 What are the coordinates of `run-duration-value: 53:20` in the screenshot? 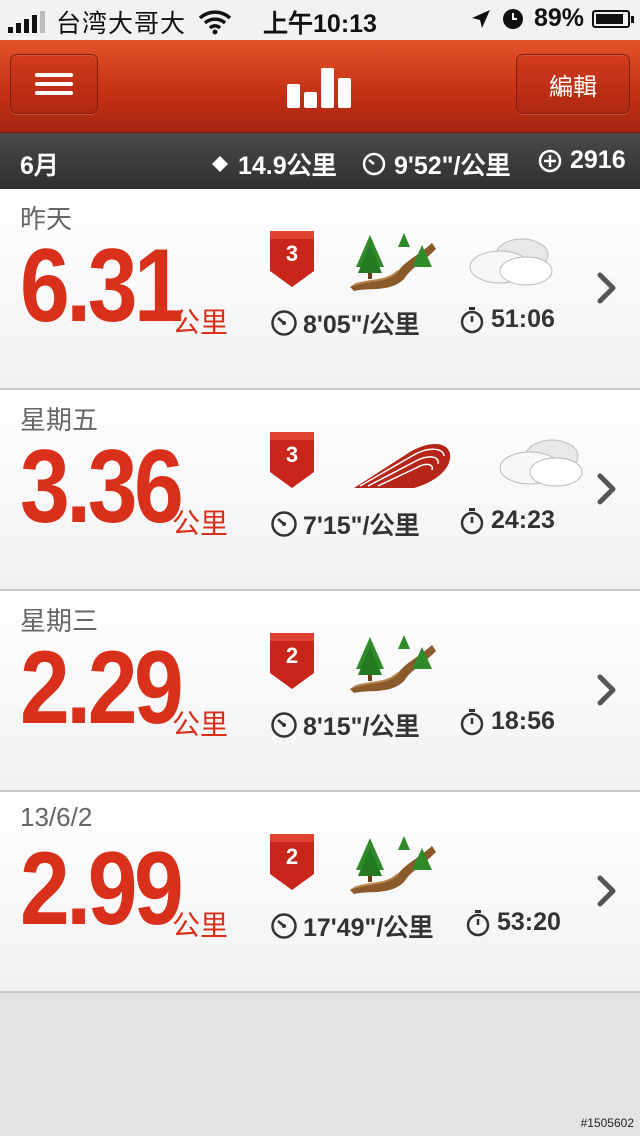 It's located at (529, 922).